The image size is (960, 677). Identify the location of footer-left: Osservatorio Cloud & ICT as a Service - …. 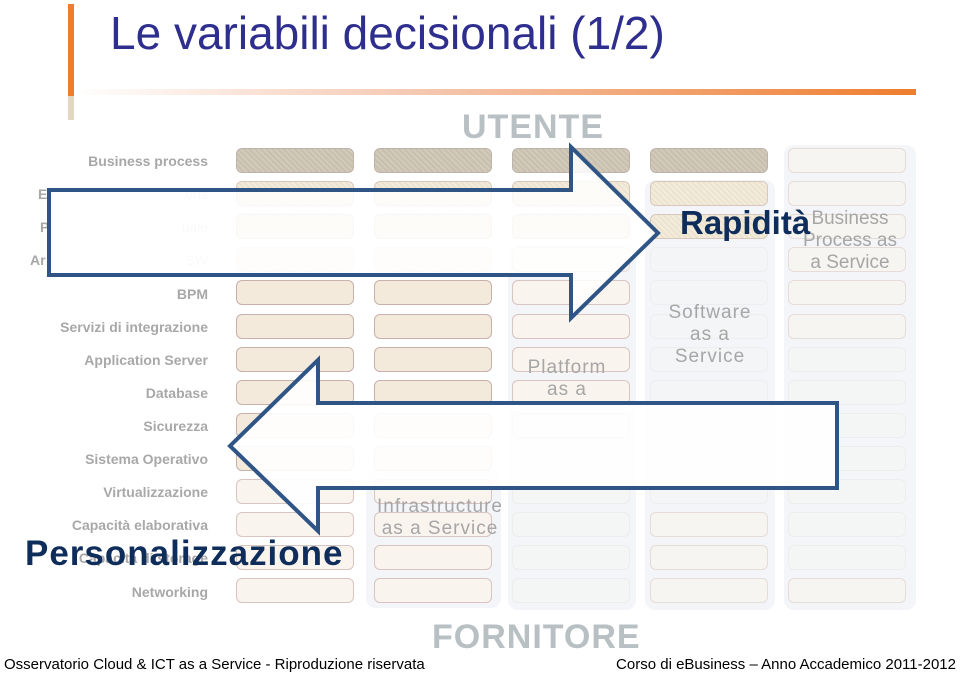
(214, 664).